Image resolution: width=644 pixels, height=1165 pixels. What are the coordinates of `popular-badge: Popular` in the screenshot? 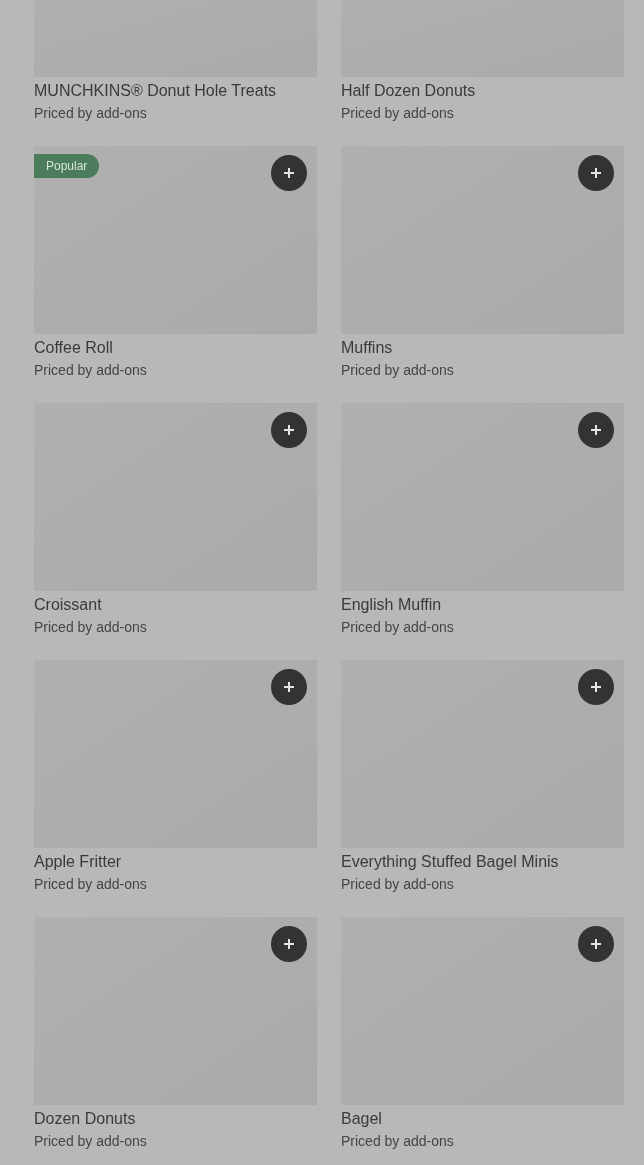 It's located at (67, 166).